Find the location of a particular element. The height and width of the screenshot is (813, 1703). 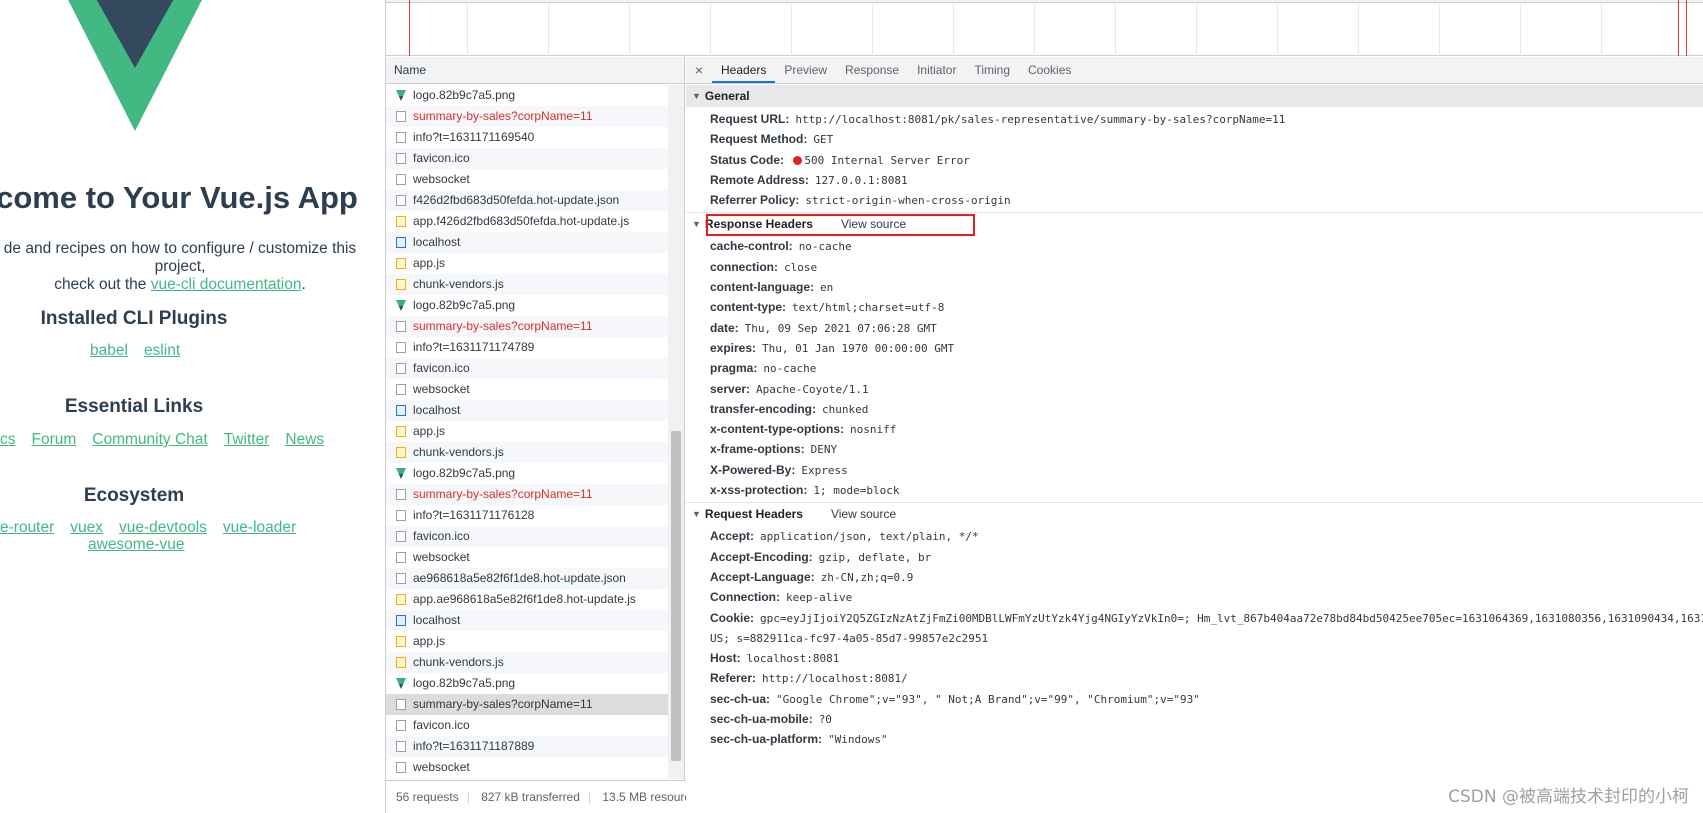

request-row: info?t=1631171169540 is located at coordinates (527, 137).